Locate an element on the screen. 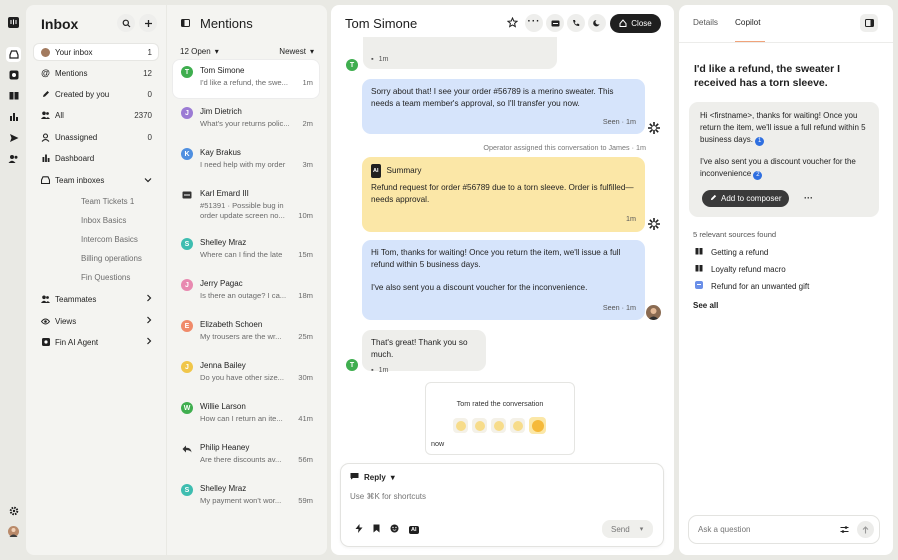 Image resolution: width=898 pixels, height=560 pixels. outbound-icon is located at coordinates (13, 137).